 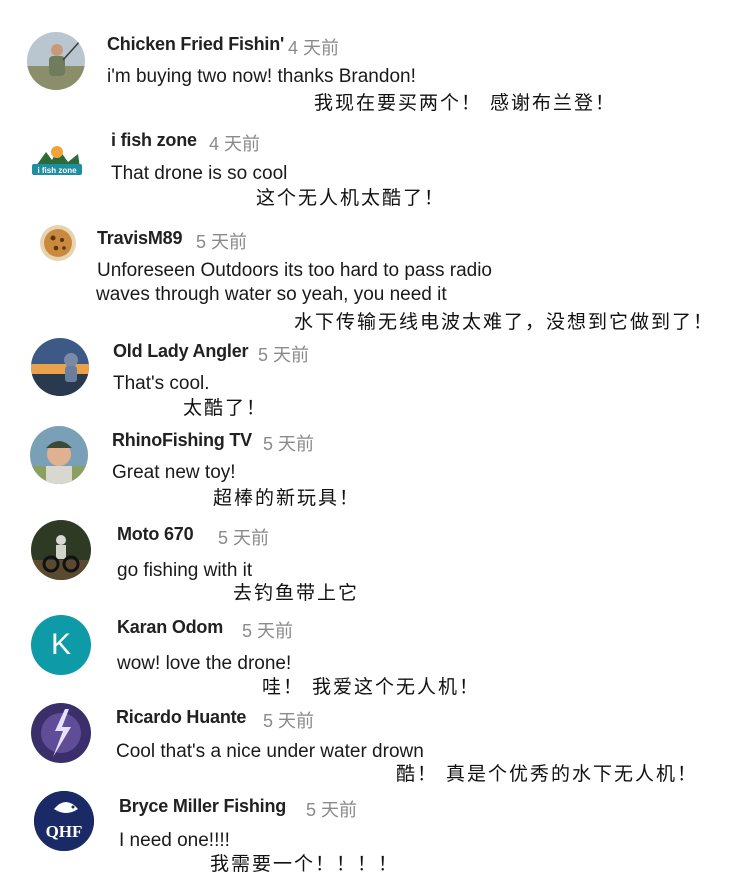 I want to click on comment-author: Ricardo Huante, so click(x=181, y=717).